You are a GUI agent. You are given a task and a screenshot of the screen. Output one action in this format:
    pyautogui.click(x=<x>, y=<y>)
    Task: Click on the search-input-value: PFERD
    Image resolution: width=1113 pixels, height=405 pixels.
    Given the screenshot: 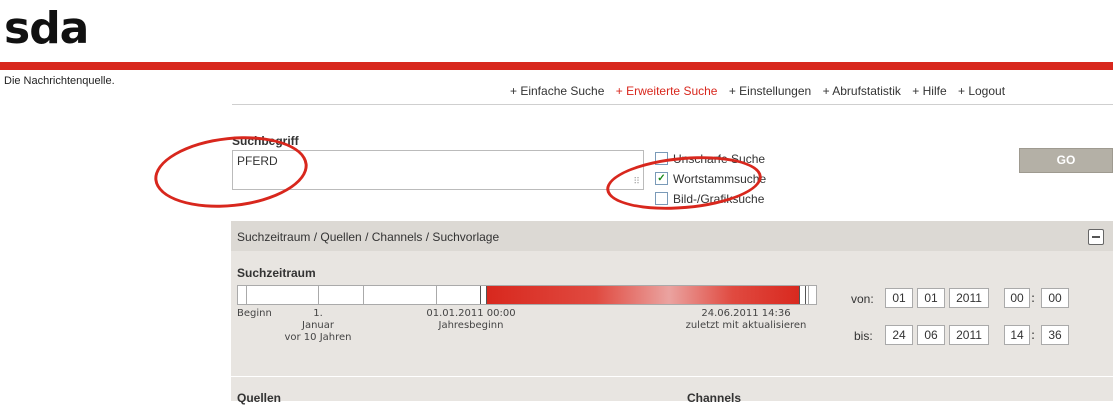 What is the action you would take?
    pyautogui.click(x=257, y=161)
    